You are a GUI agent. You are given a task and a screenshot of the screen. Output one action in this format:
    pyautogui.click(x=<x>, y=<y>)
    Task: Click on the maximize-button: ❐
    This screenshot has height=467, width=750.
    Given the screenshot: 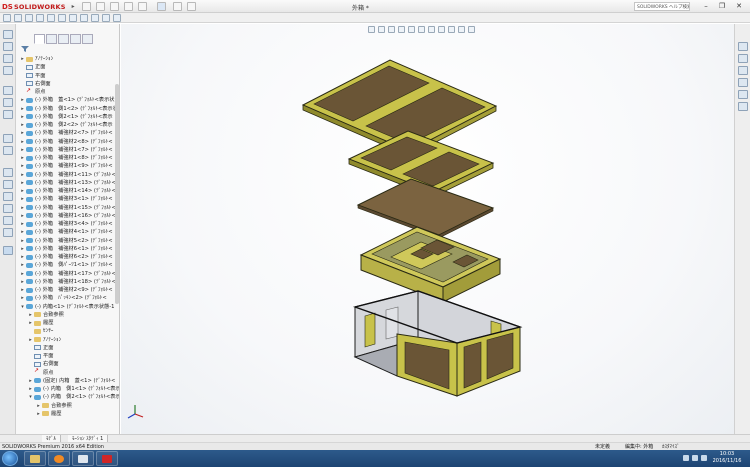 What is the action you would take?
    pyautogui.click(x=722, y=6)
    